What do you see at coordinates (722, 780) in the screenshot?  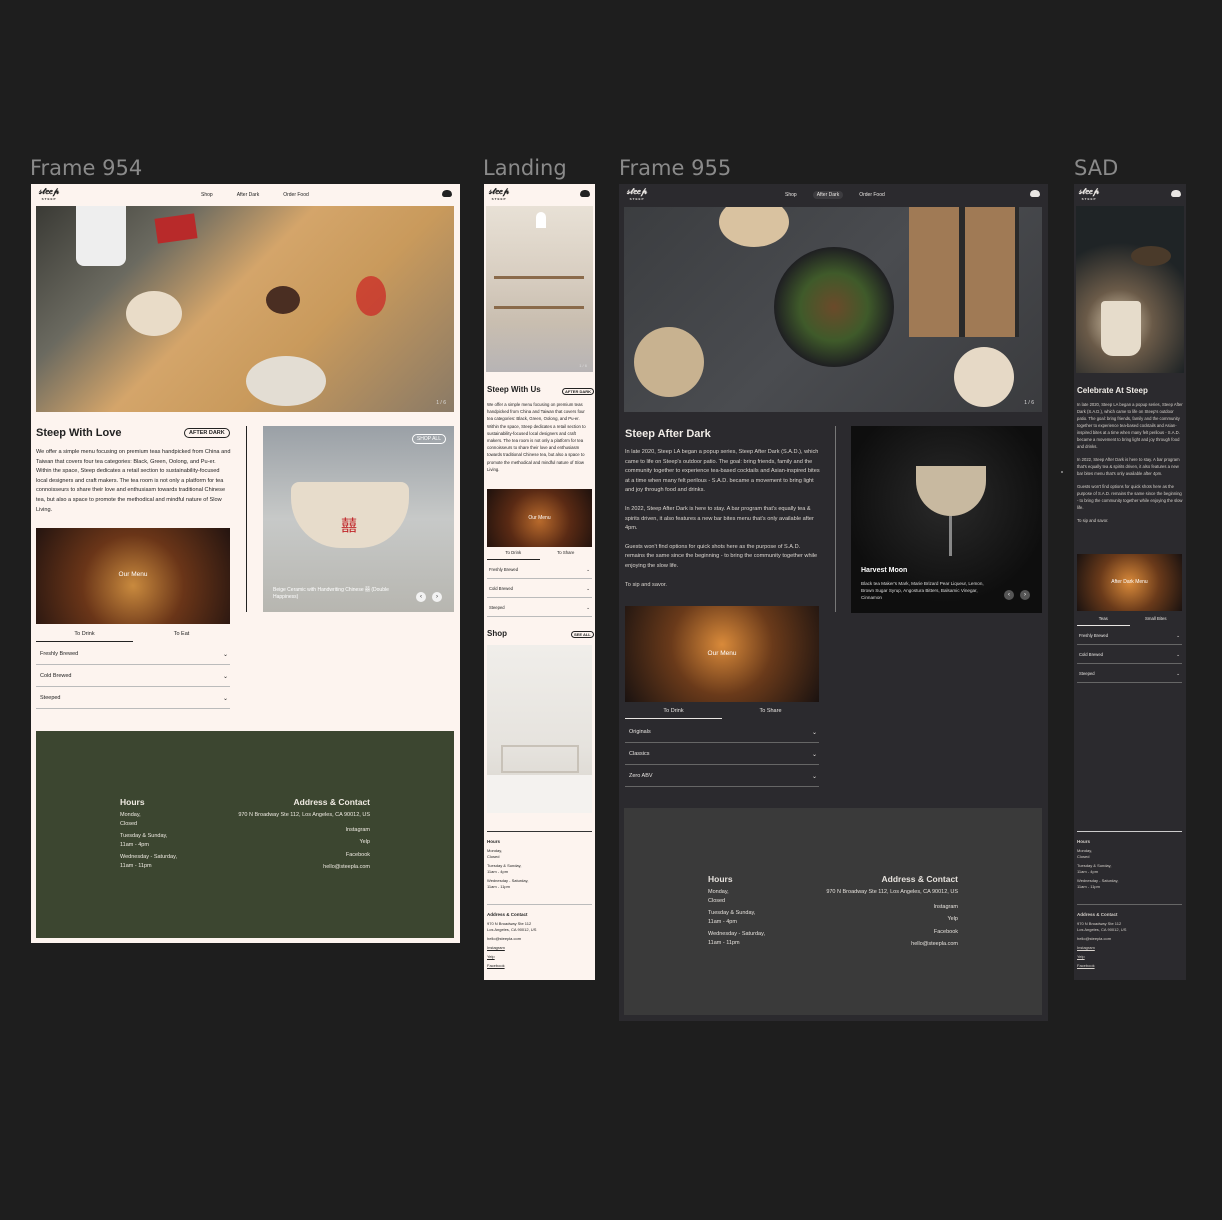 I see `accordion-zero-abv: Zero ABV ⌄` at bounding box center [722, 780].